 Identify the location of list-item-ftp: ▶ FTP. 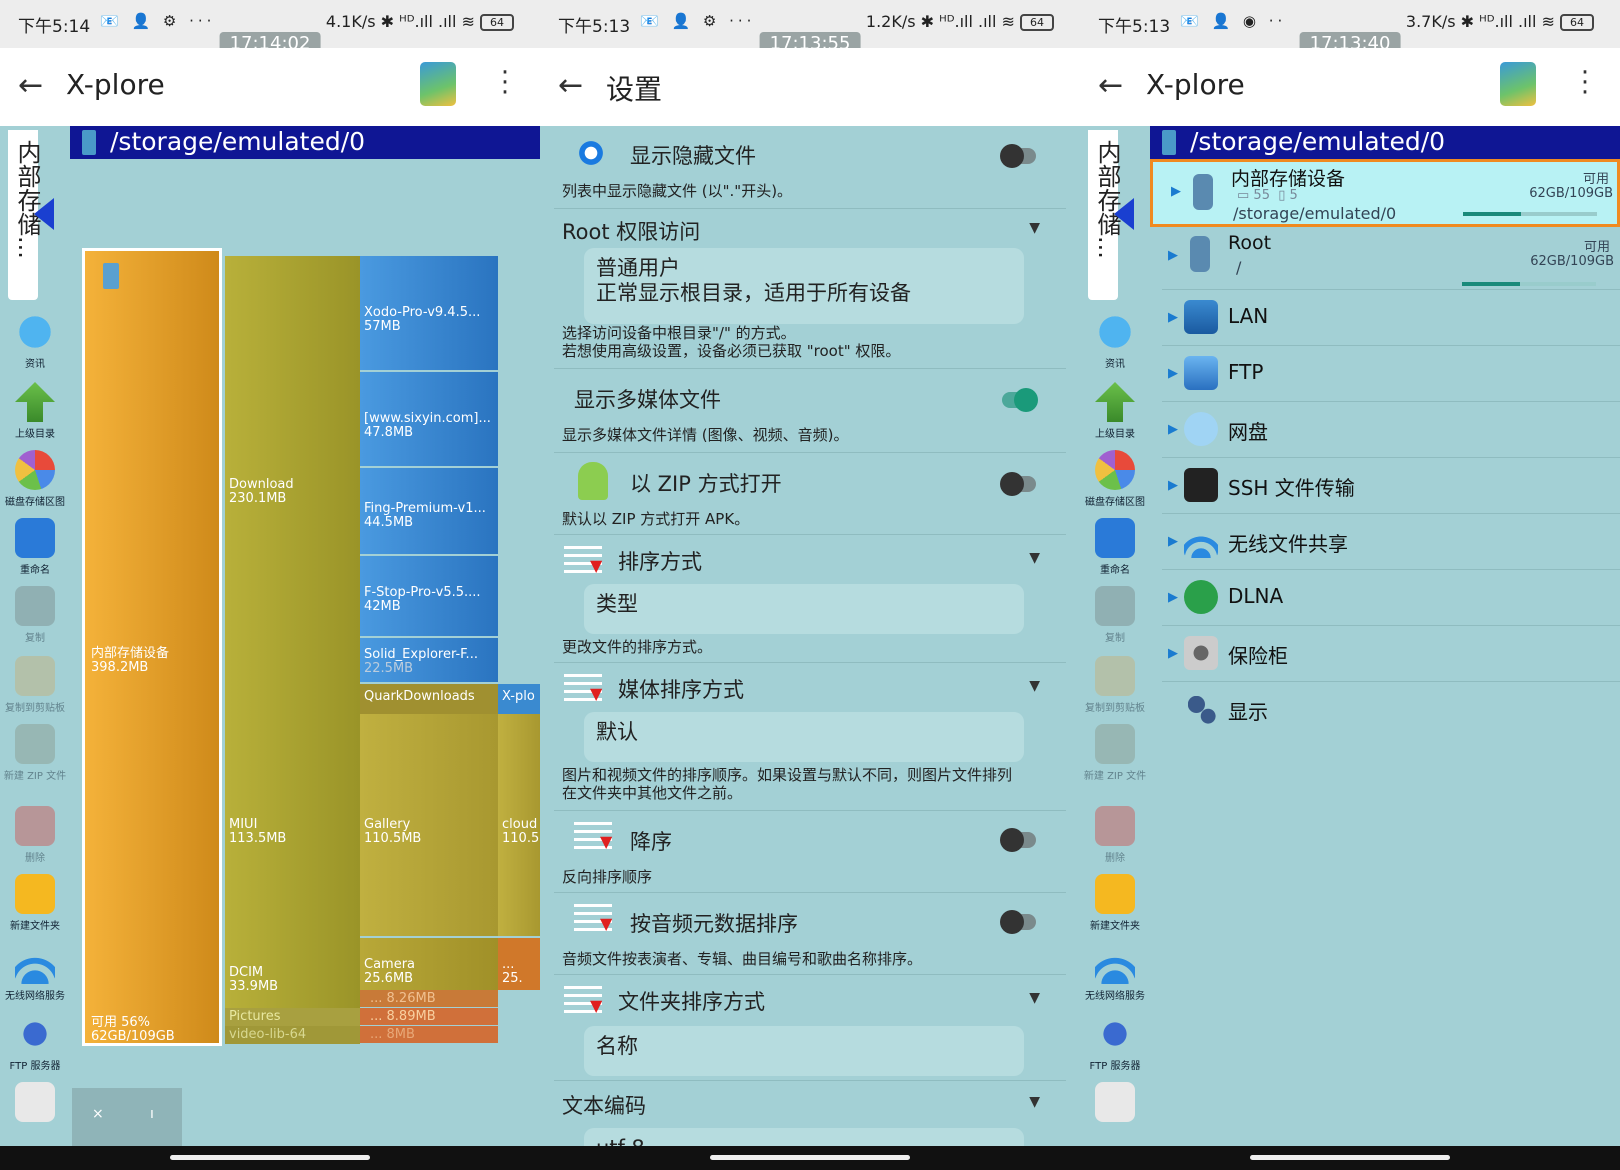
(1385, 374).